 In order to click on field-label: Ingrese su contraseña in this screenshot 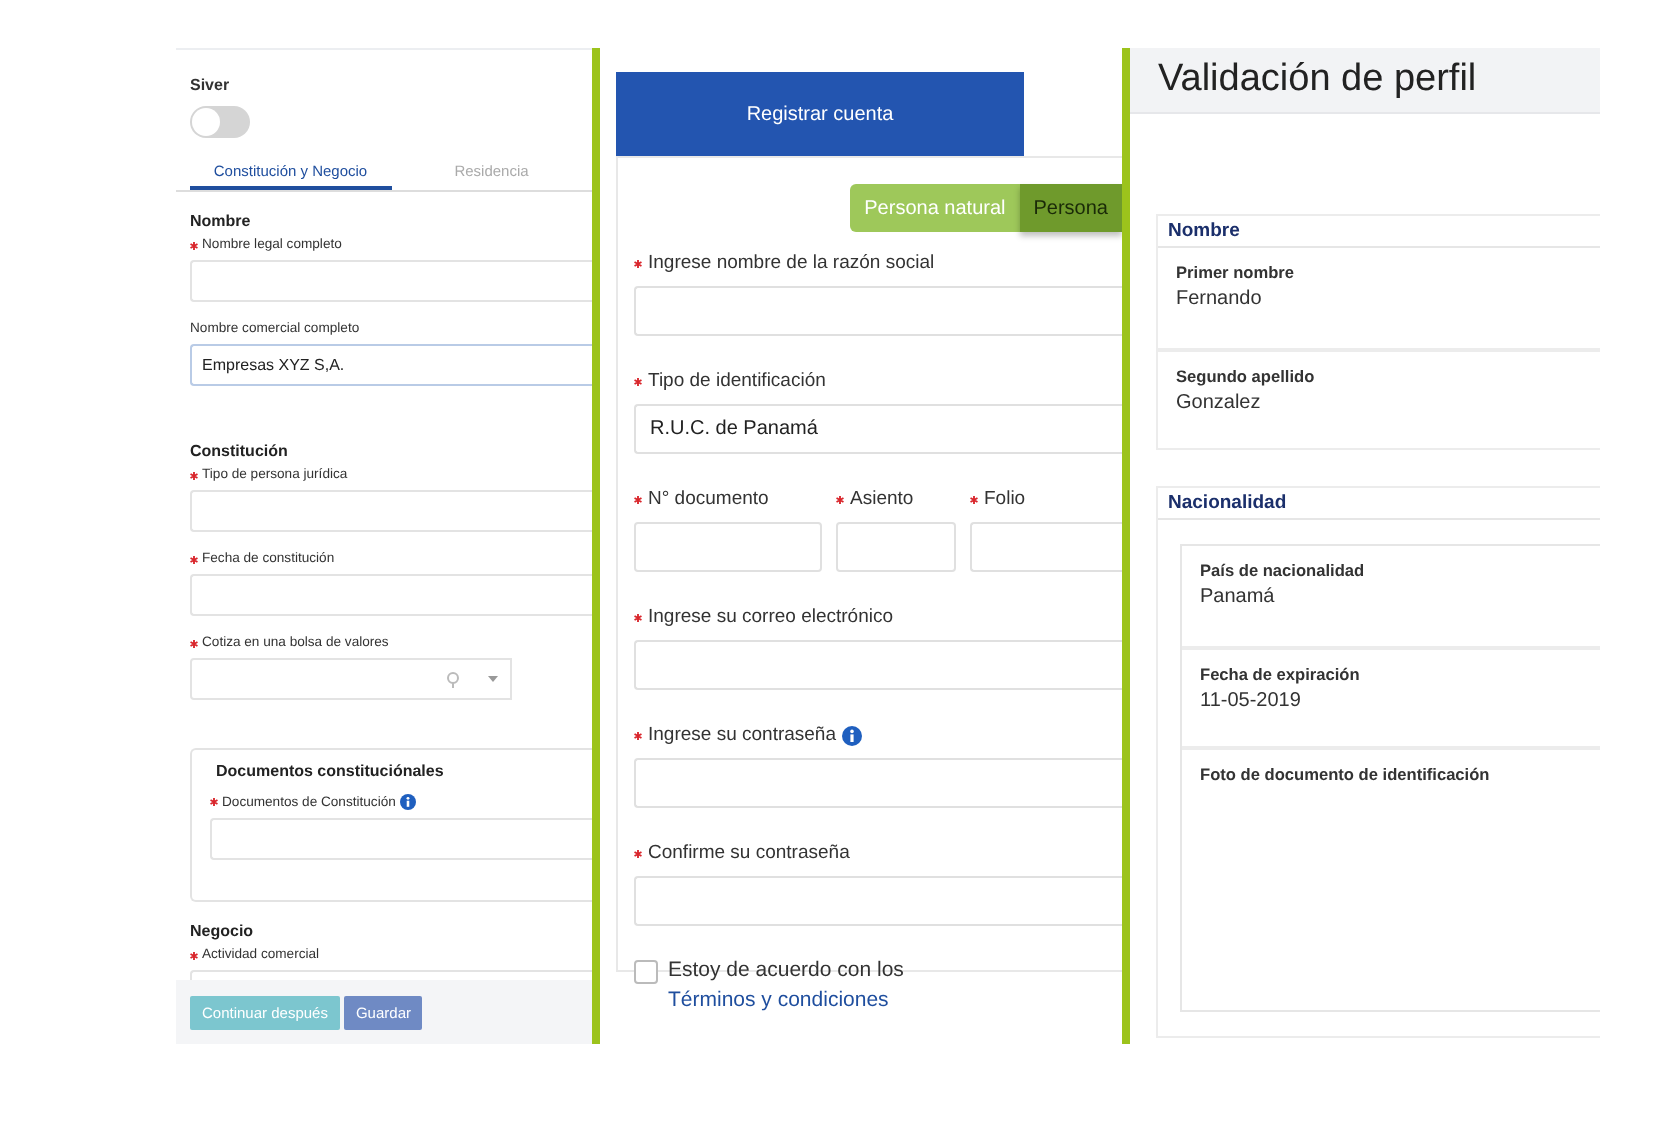, I will do `click(742, 735)`.